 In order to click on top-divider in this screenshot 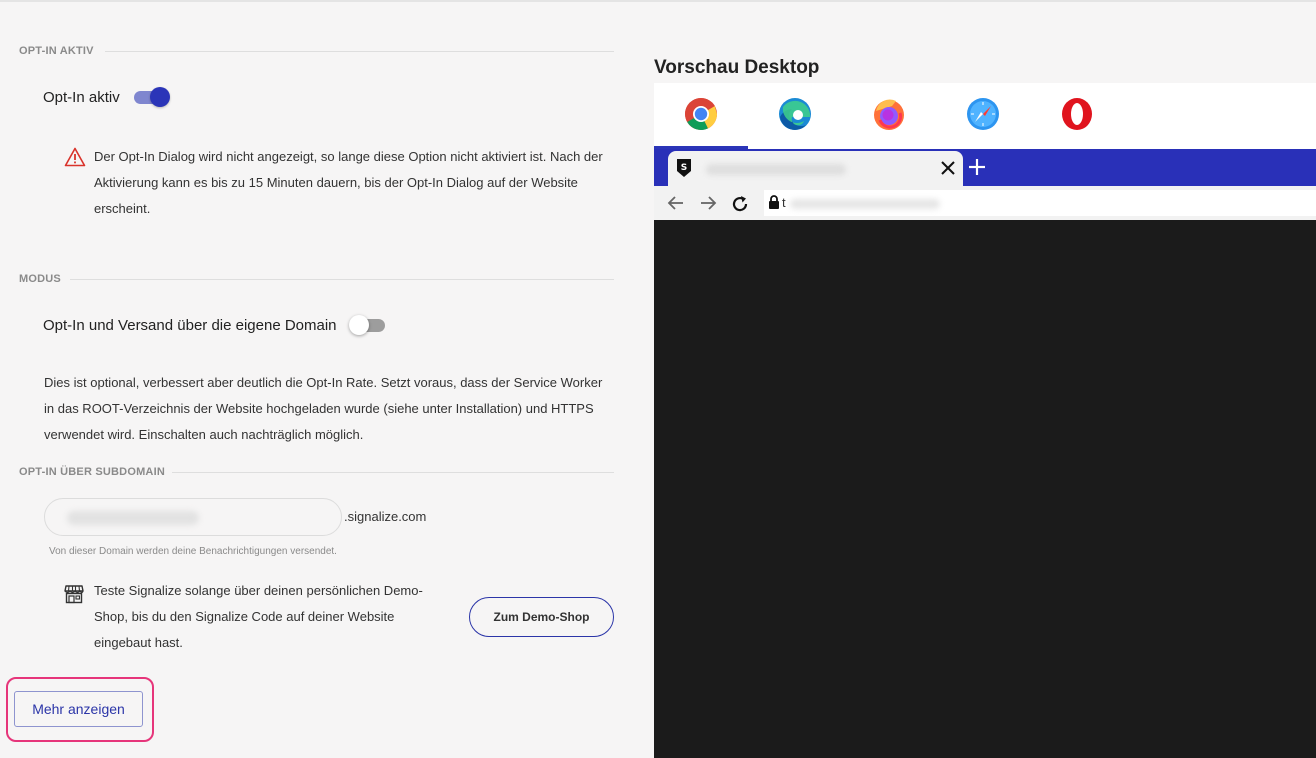, I will do `click(658, 1)`.